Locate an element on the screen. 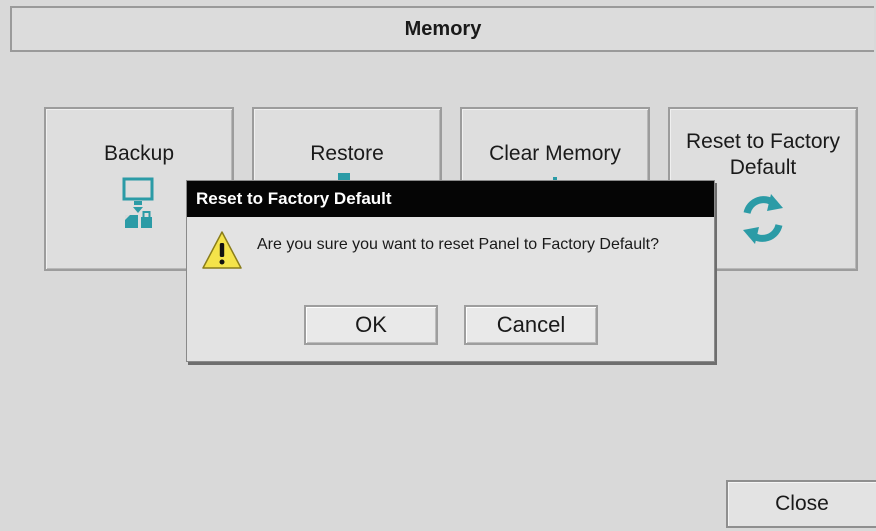 The image size is (876, 531). cancel-button: Cancel is located at coordinates (531, 325).